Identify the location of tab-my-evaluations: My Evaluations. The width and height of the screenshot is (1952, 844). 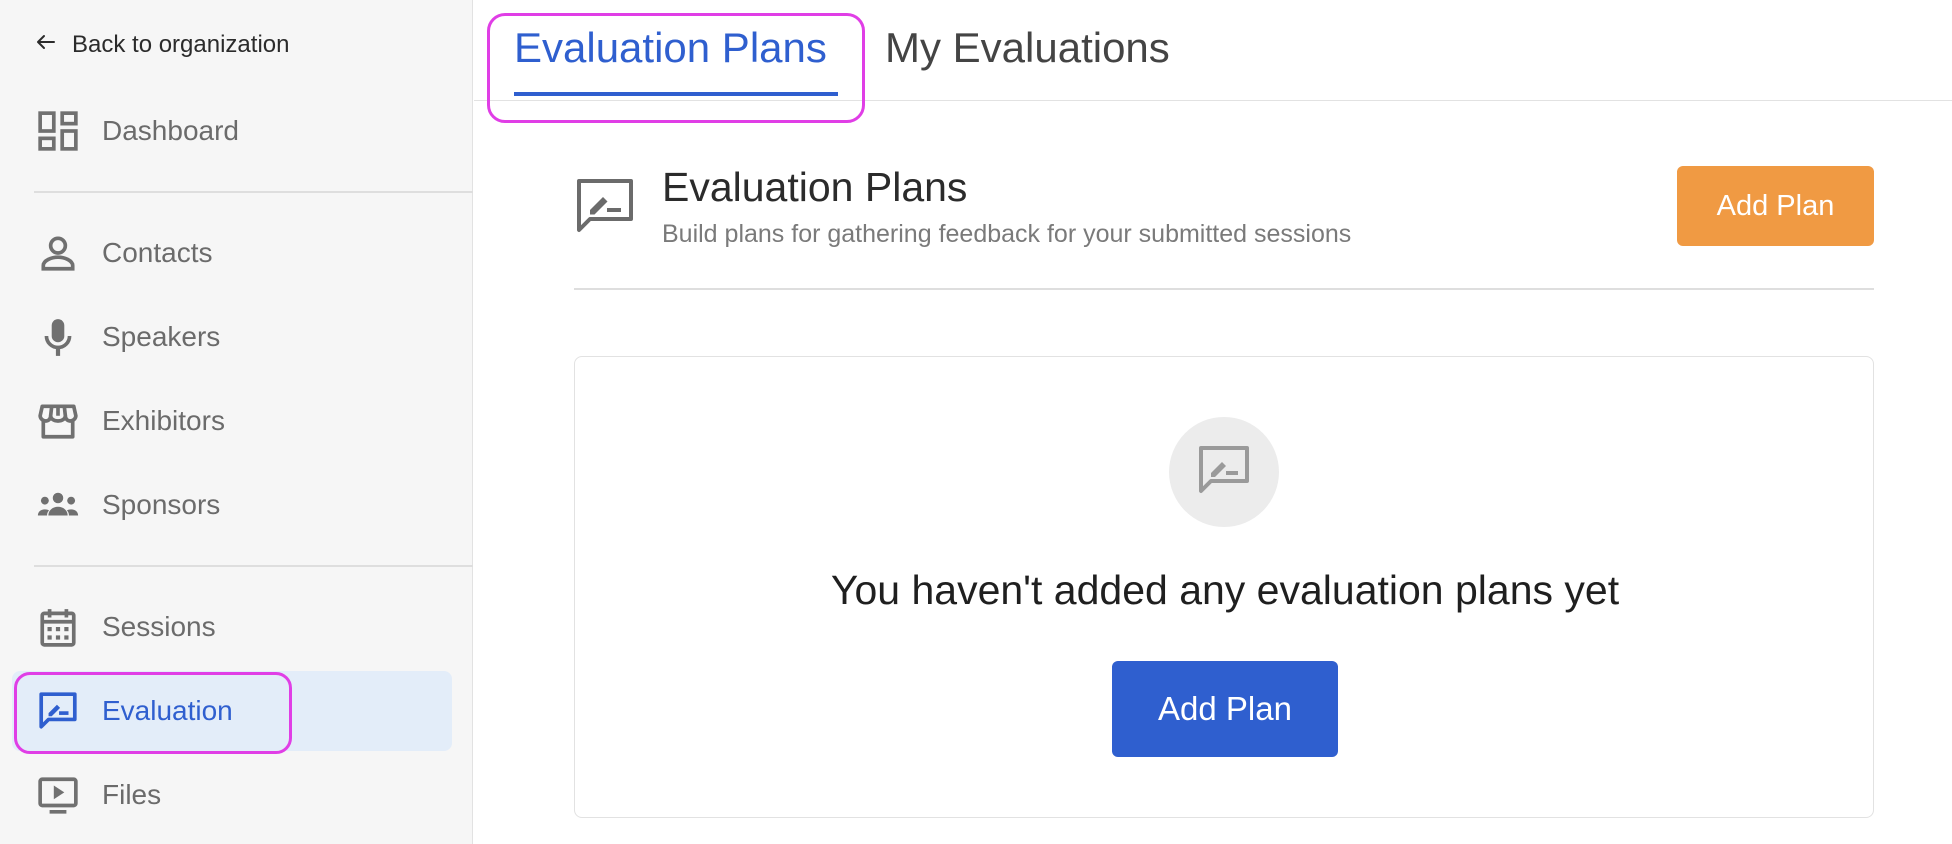
(1027, 48).